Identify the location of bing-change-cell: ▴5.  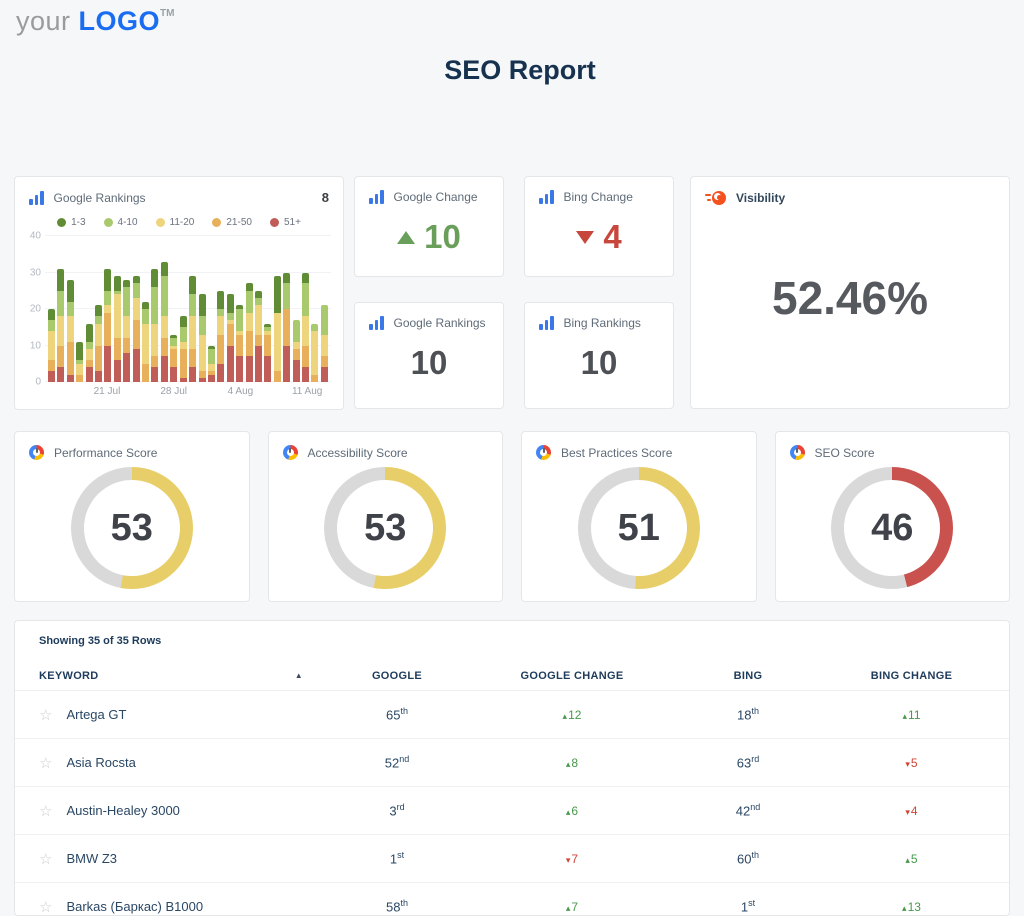
(911, 858).